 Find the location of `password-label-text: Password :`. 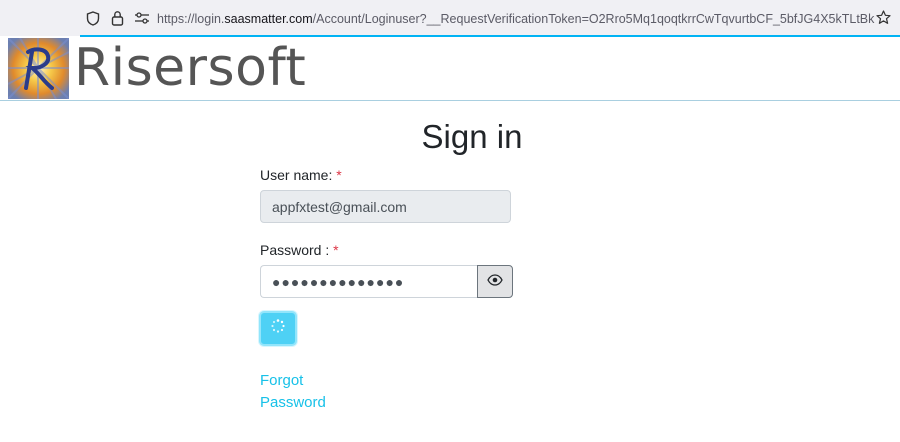

password-label-text: Password : is located at coordinates (295, 250).